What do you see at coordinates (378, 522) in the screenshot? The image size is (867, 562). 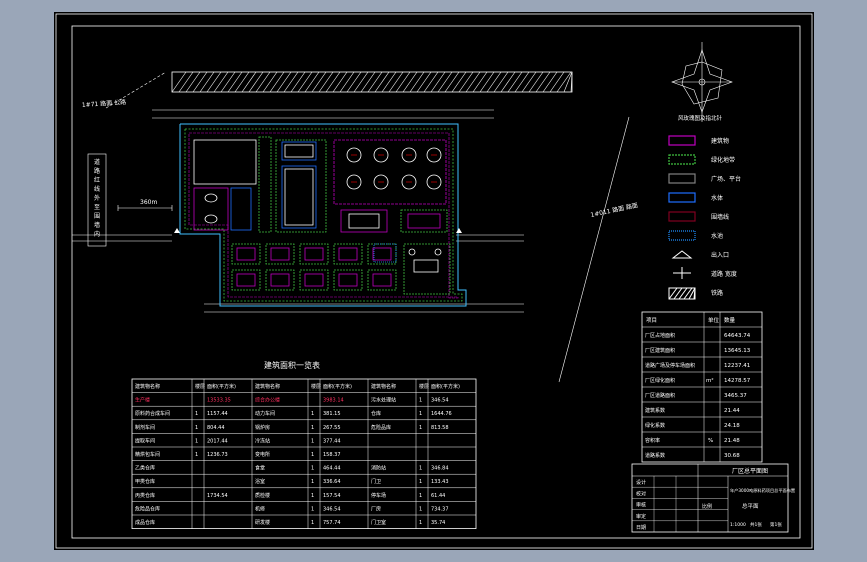 I see `area-cell: 门卫室` at bounding box center [378, 522].